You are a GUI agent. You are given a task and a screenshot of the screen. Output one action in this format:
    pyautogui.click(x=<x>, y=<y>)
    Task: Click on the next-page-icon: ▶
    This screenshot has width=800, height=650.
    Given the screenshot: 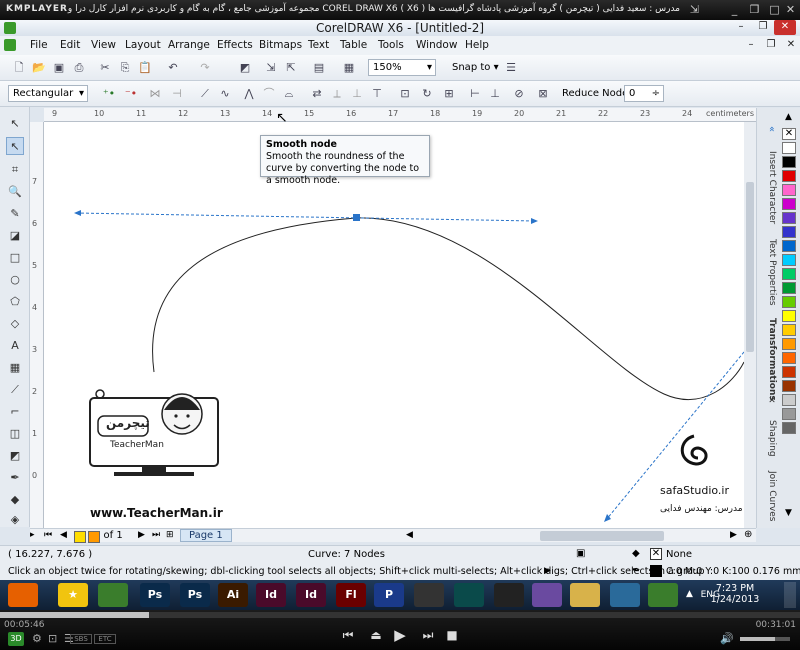 What is the action you would take?
    pyautogui.click(x=141, y=535)
    